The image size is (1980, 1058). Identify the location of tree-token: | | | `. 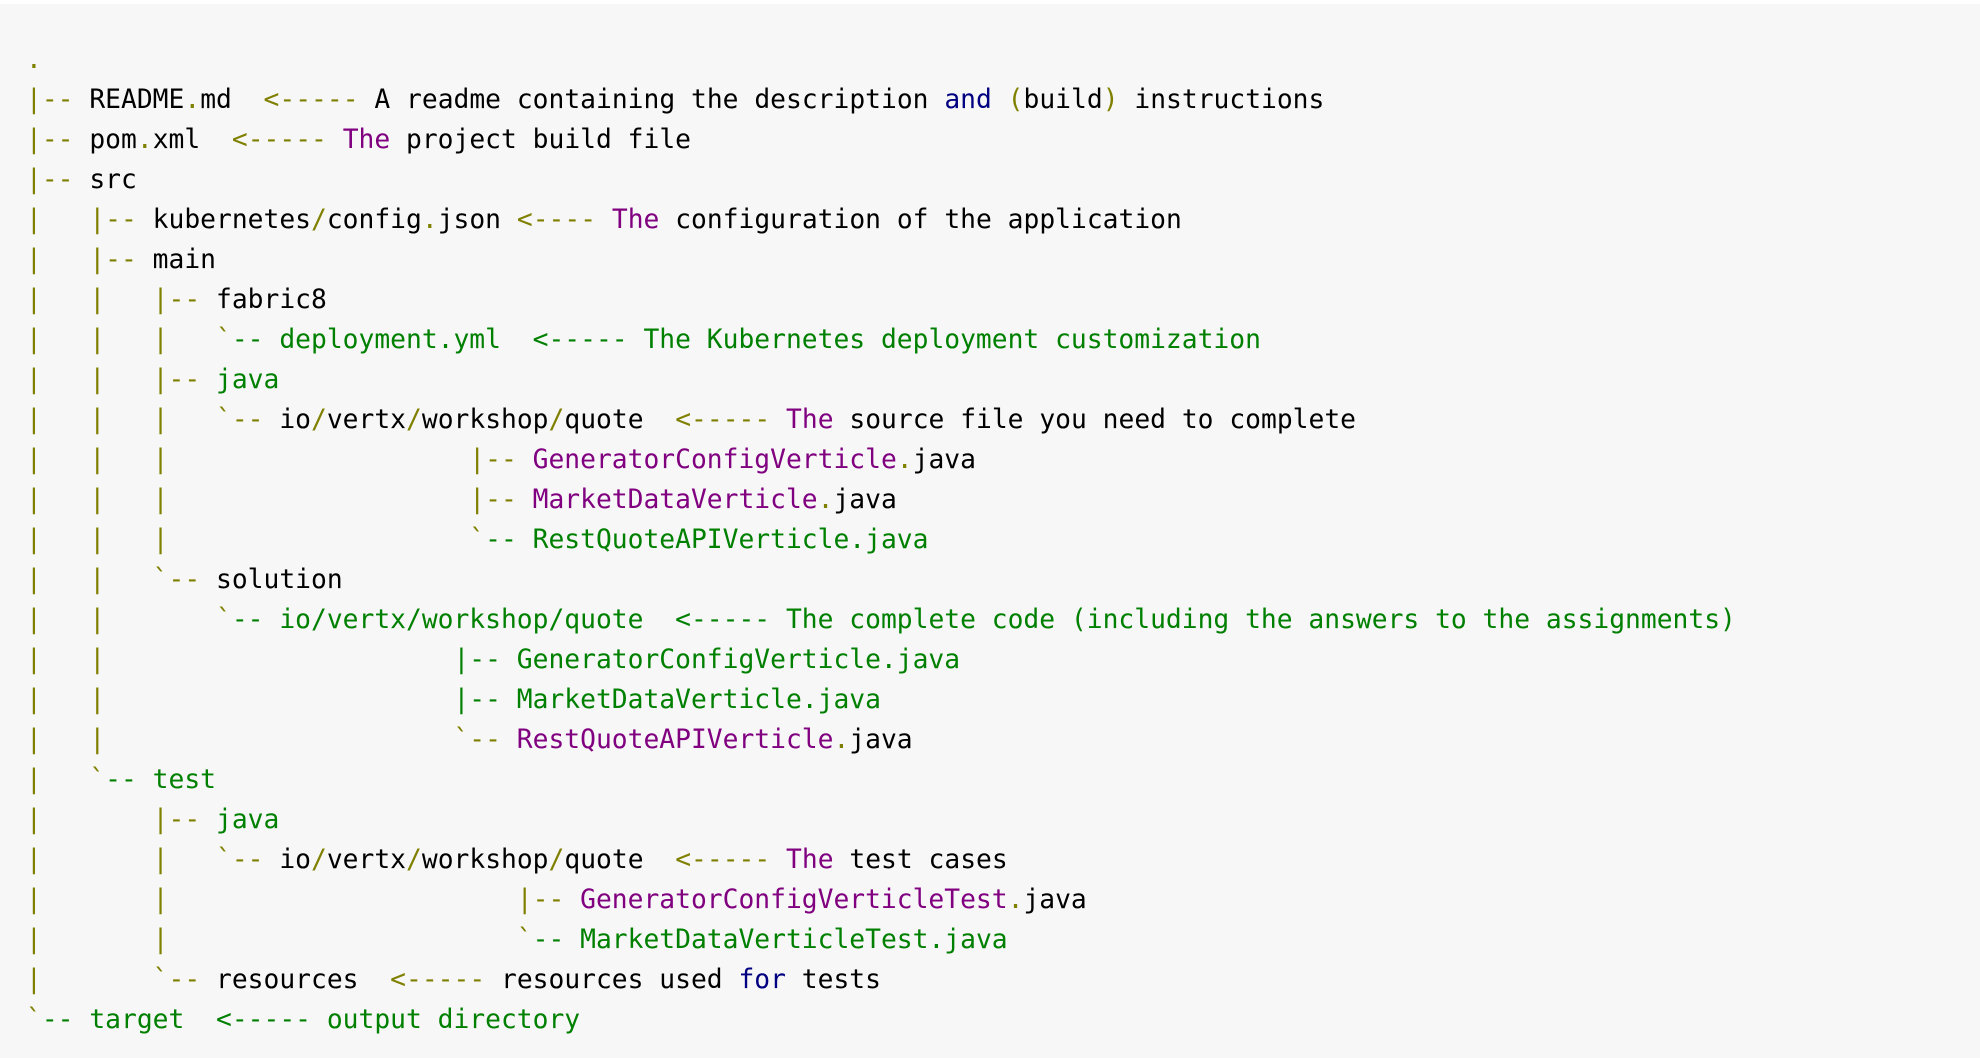
(256, 540).